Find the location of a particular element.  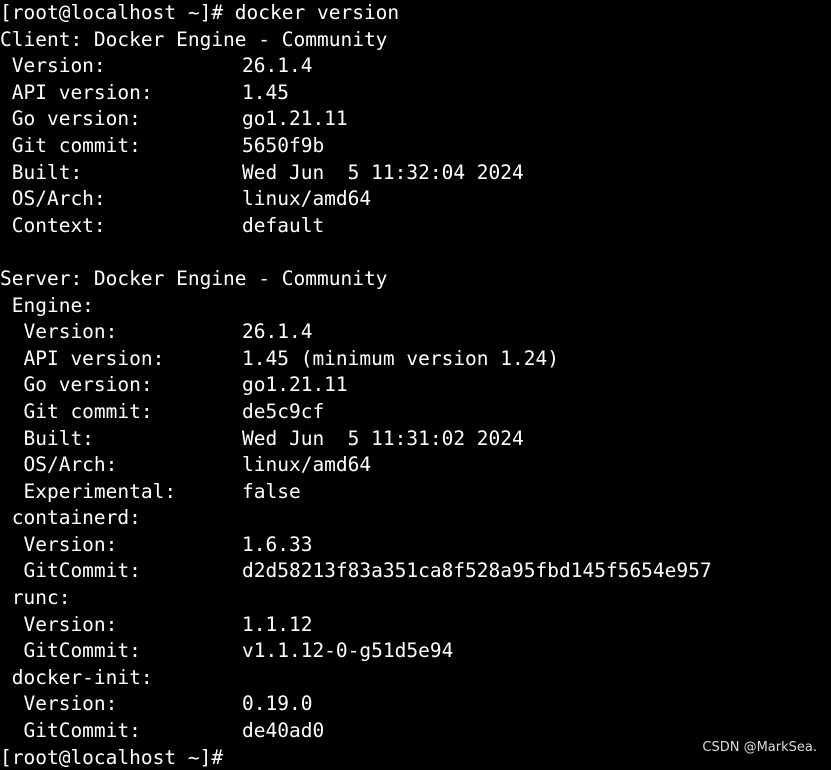

row-value: de5c9cf is located at coordinates (283, 411).